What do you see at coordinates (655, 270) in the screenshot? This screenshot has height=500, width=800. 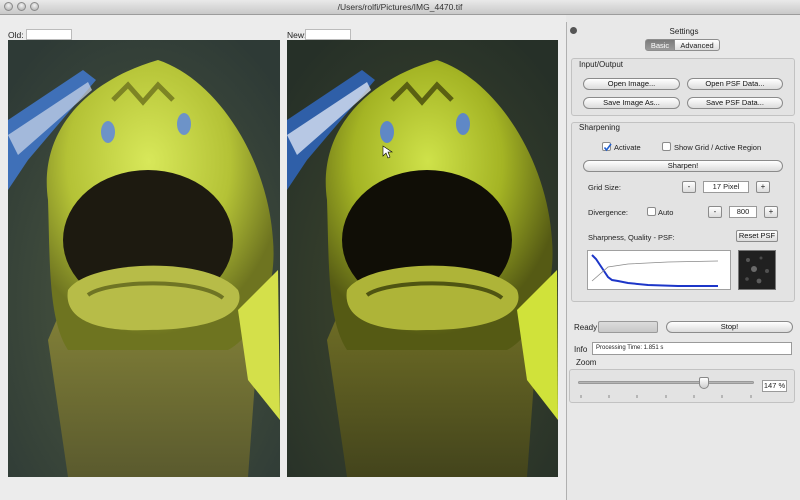 I see `psf-curve` at bounding box center [655, 270].